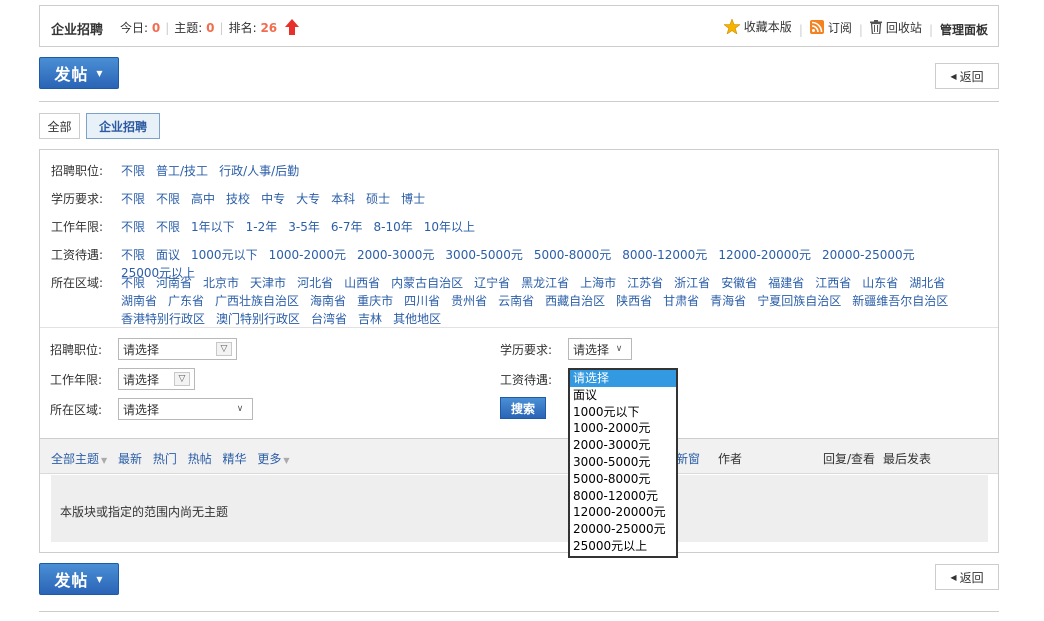 Image resolution: width=1044 pixels, height=621 pixels. Describe the element at coordinates (156, 379) in the screenshot. I see `experience-select: 请选择 ▽` at that location.